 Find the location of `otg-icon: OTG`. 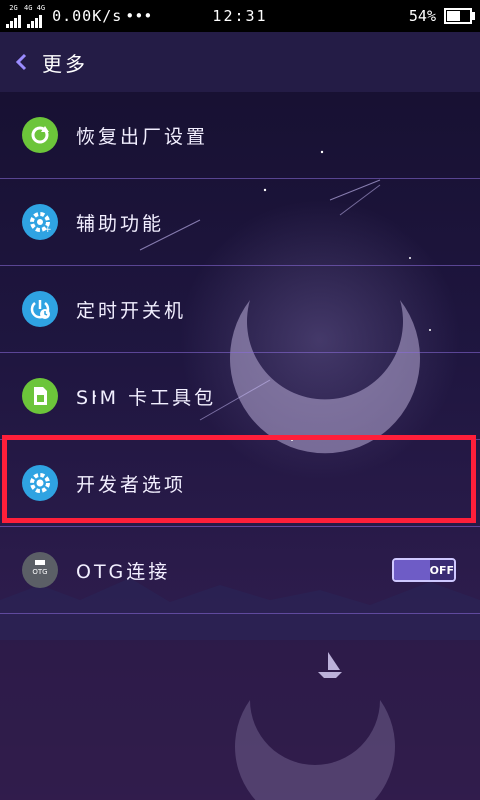

otg-icon: OTG is located at coordinates (40, 570).